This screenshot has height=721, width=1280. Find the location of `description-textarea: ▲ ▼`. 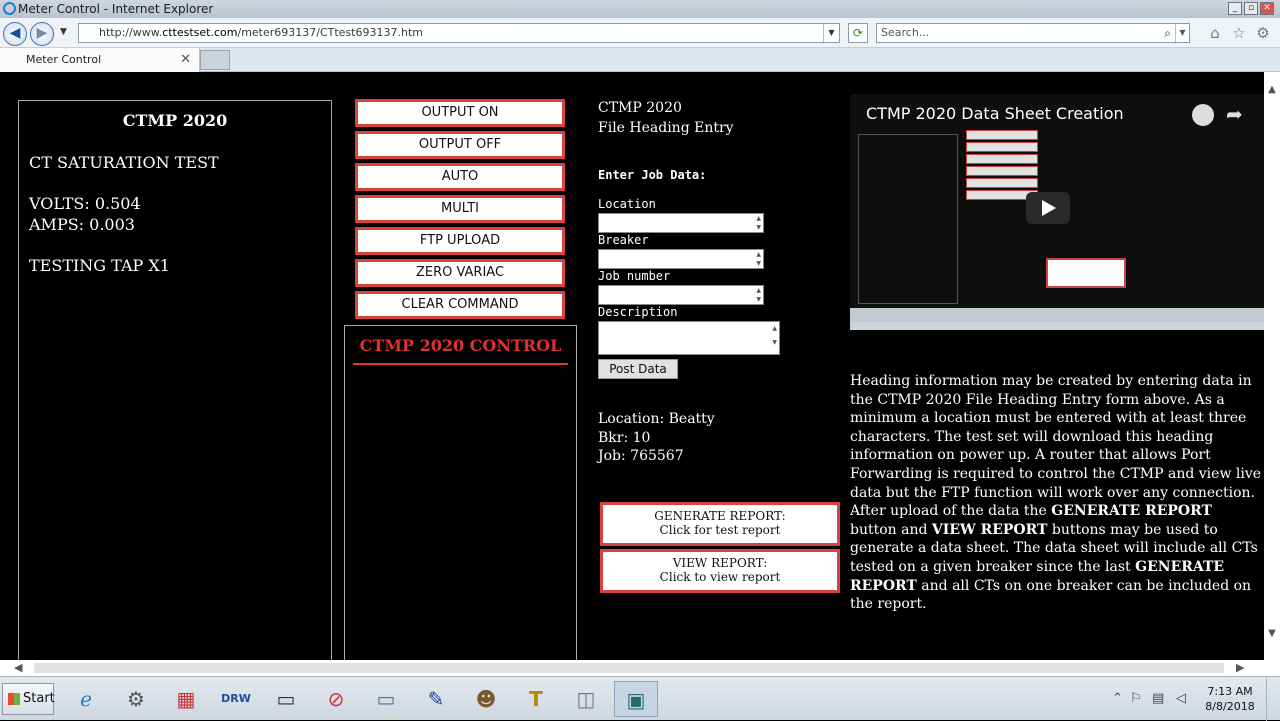

description-textarea: ▲ ▼ is located at coordinates (689, 338).